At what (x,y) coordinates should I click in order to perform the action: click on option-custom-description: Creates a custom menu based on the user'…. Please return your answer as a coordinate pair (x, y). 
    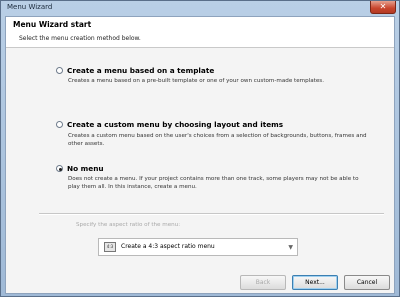
    Looking at the image, I should click on (217, 140).